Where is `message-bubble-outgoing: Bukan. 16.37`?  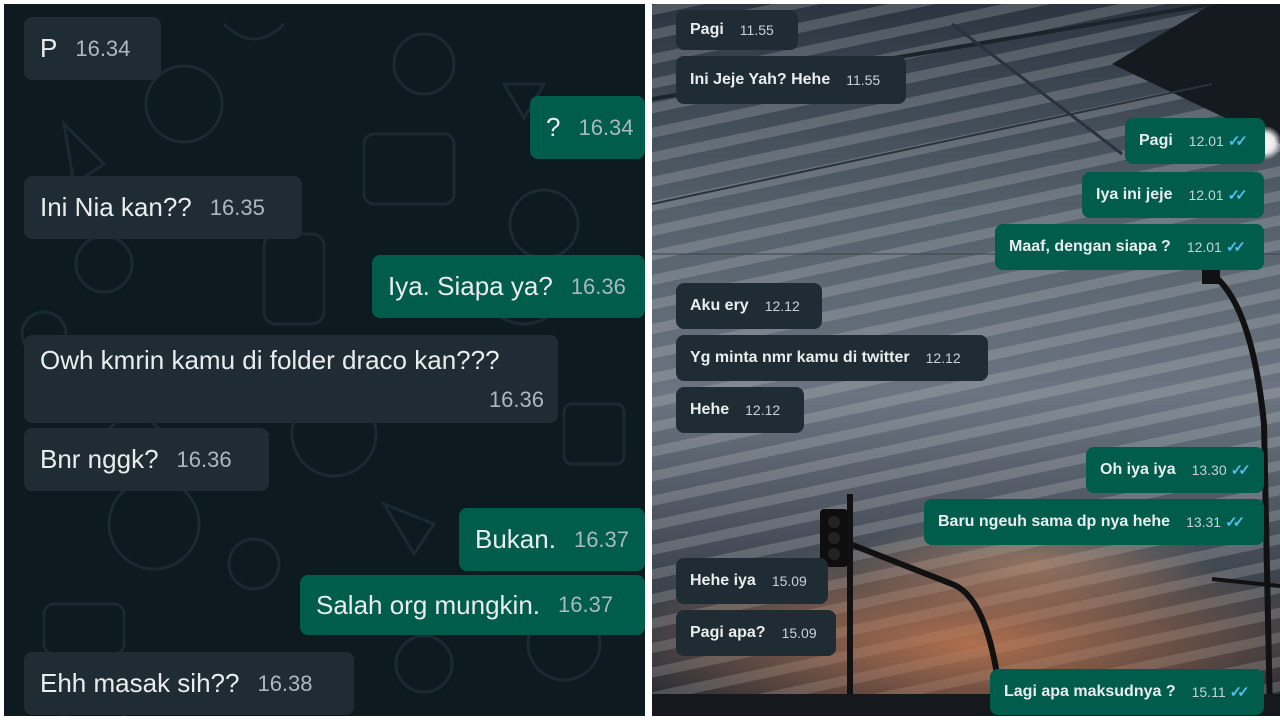
message-bubble-outgoing: Bukan. 16.37 is located at coordinates (552, 539).